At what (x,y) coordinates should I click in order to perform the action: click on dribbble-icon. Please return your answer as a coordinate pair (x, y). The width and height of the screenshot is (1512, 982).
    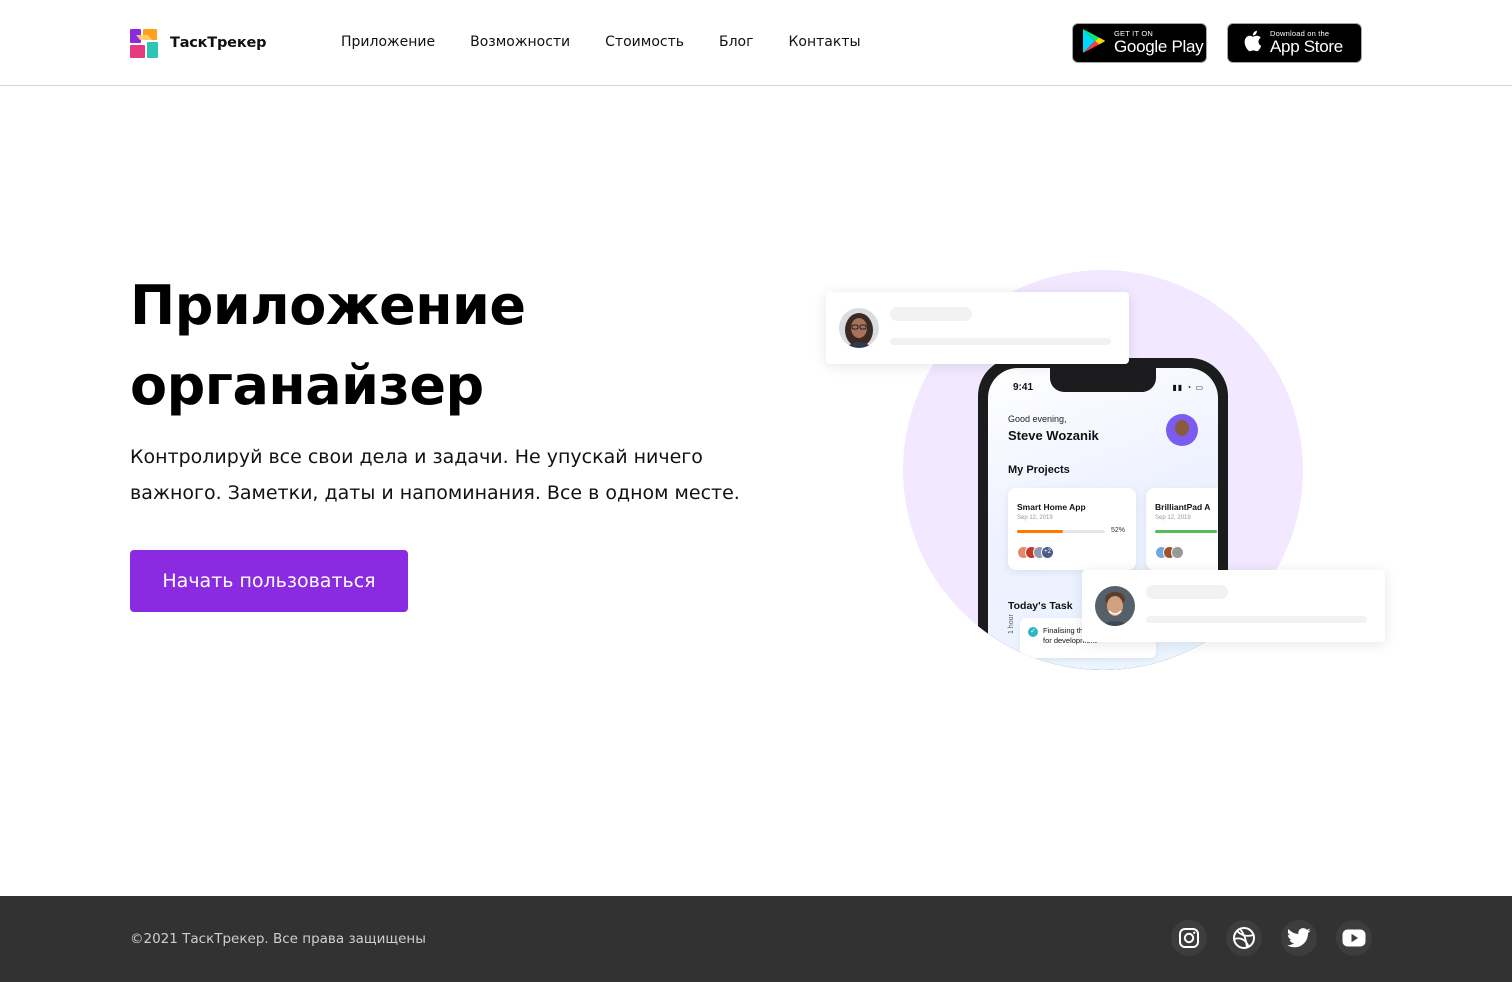
    Looking at the image, I should click on (1244, 938).